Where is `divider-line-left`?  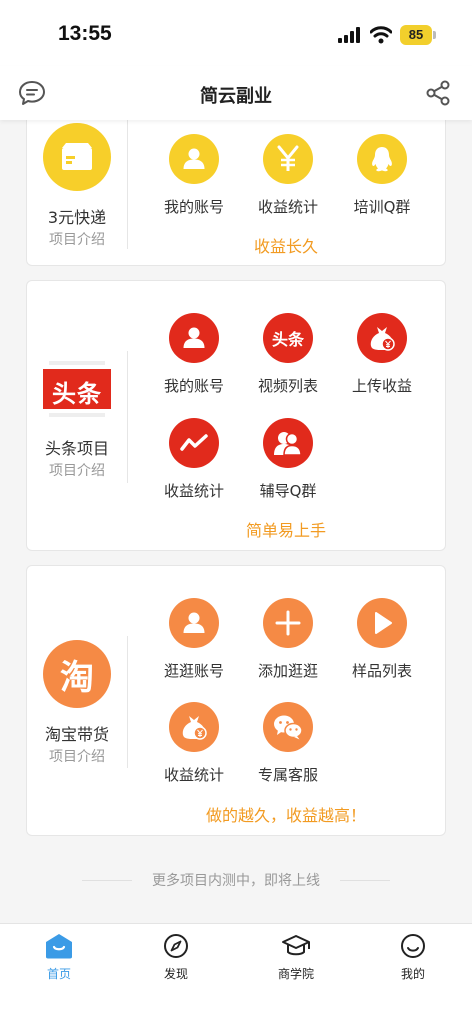
divider-line-left is located at coordinates (107, 880).